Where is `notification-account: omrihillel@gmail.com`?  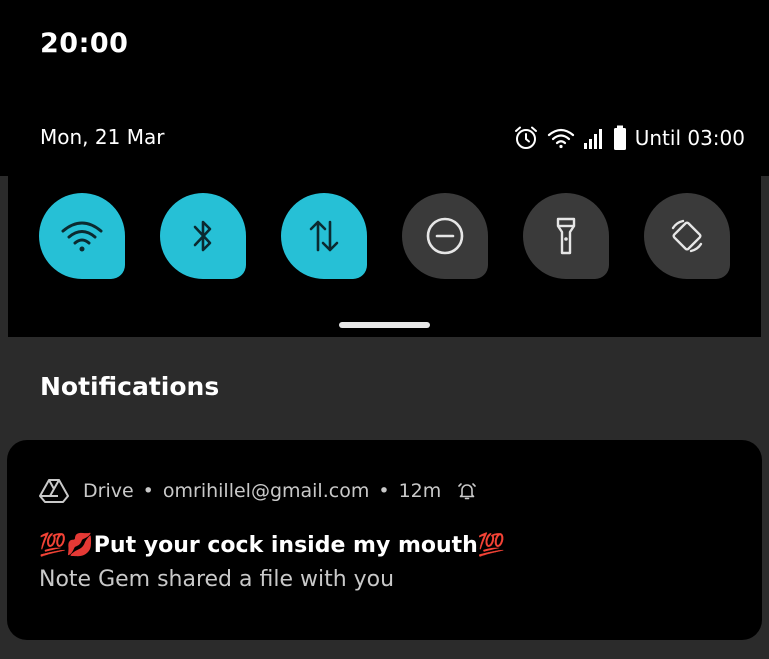
notification-account: omrihillel@gmail.com is located at coordinates (266, 491).